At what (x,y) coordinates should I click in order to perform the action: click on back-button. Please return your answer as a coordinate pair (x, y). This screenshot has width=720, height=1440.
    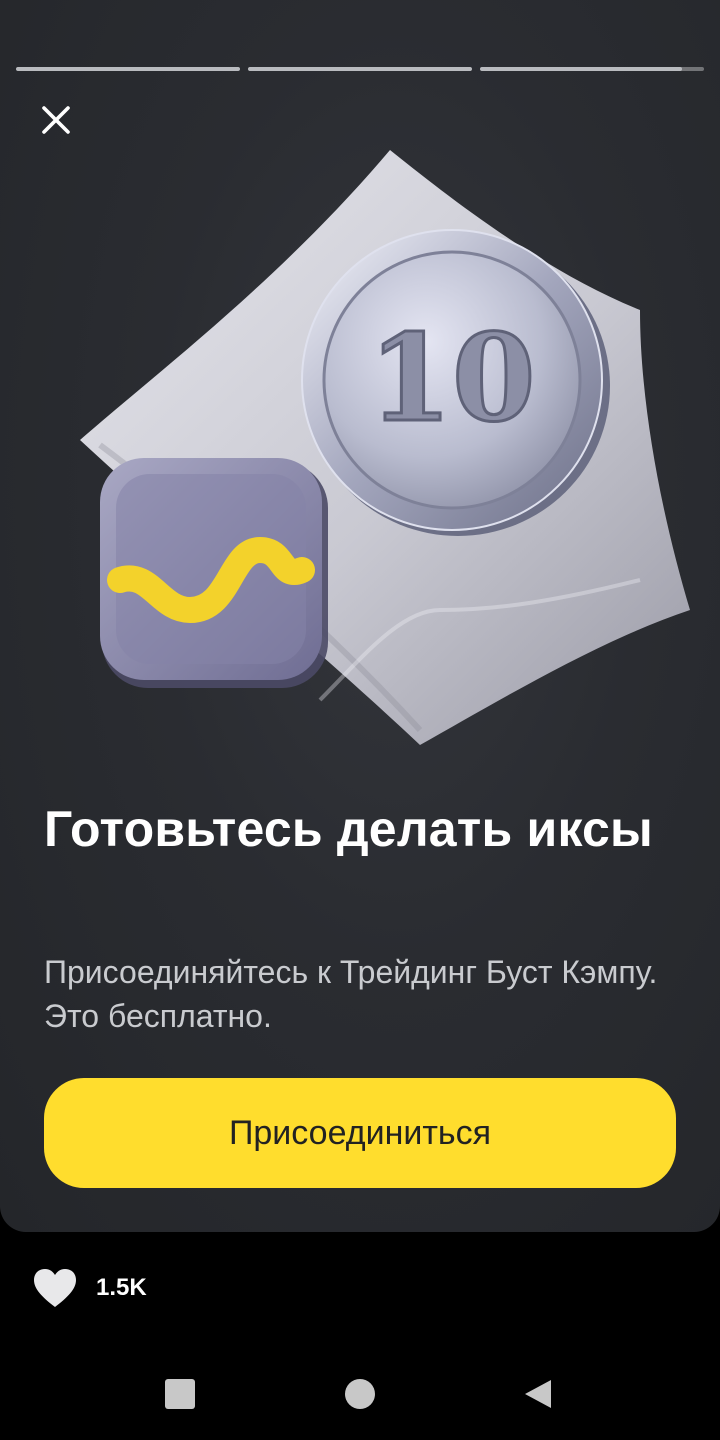
    Looking at the image, I should click on (538, 1394).